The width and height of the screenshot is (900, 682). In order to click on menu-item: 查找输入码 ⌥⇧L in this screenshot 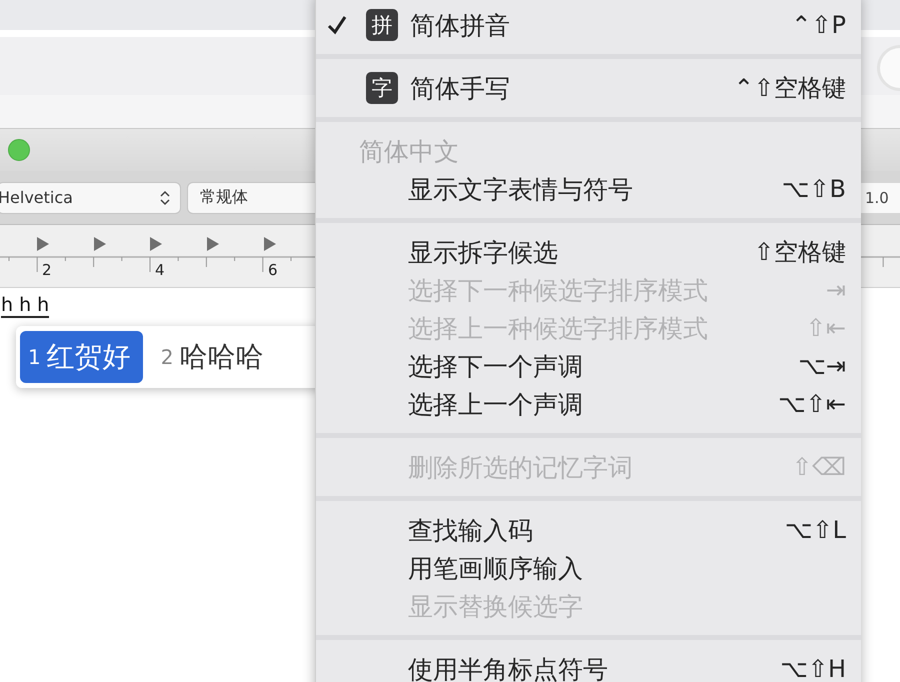, I will do `click(588, 530)`.